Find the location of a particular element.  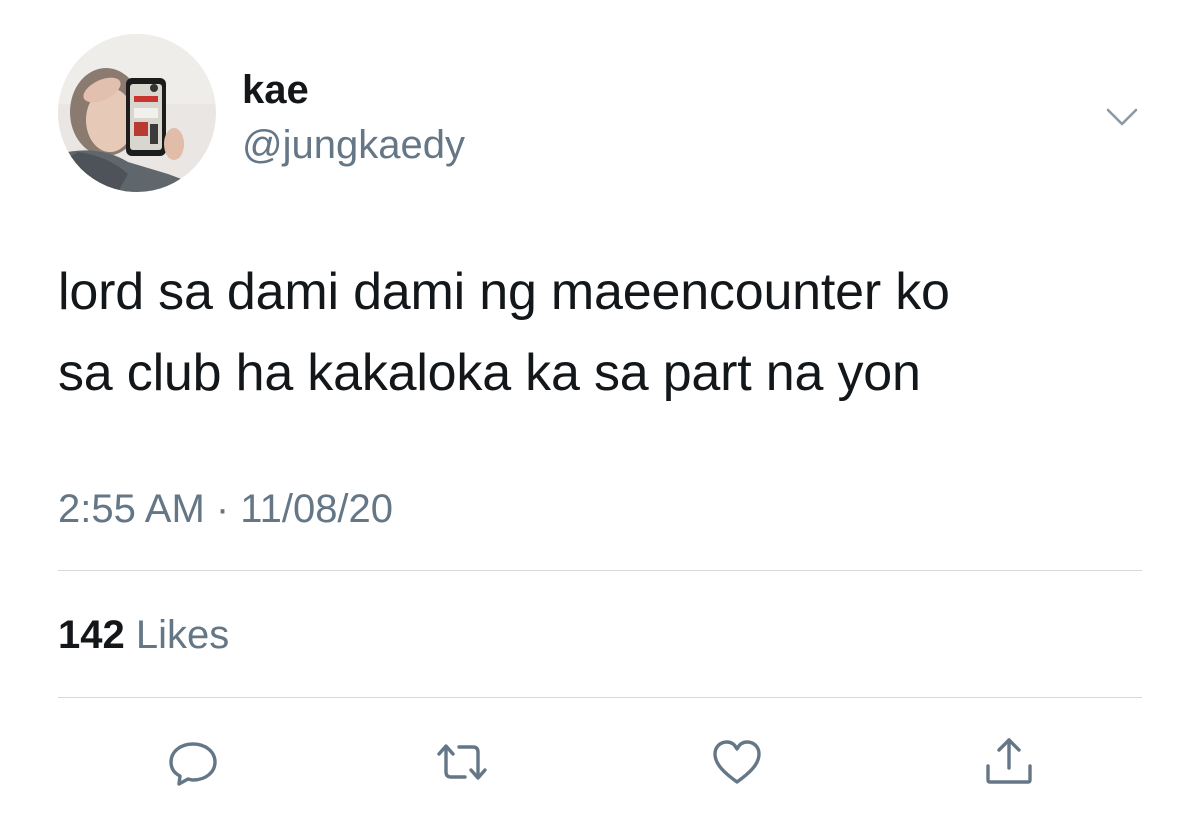

reply-icon is located at coordinates (193, 764).